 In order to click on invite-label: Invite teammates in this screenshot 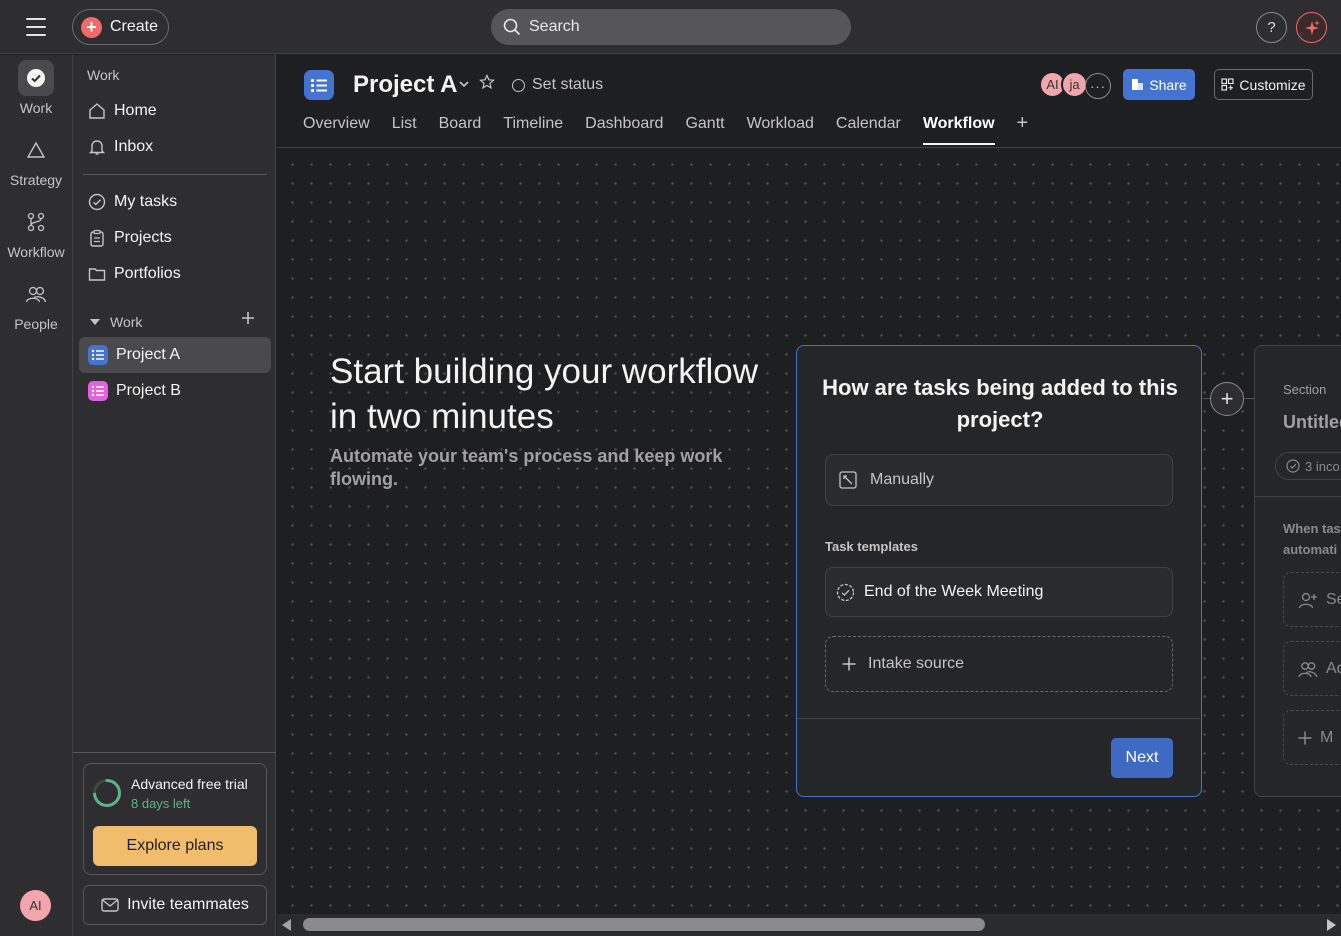, I will do `click(188, 904)`.